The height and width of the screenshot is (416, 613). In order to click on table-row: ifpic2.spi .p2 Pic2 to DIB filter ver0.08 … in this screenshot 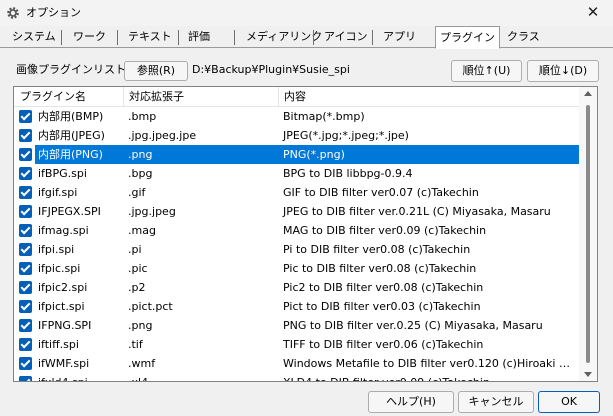, I will do `click(296, 287)`.